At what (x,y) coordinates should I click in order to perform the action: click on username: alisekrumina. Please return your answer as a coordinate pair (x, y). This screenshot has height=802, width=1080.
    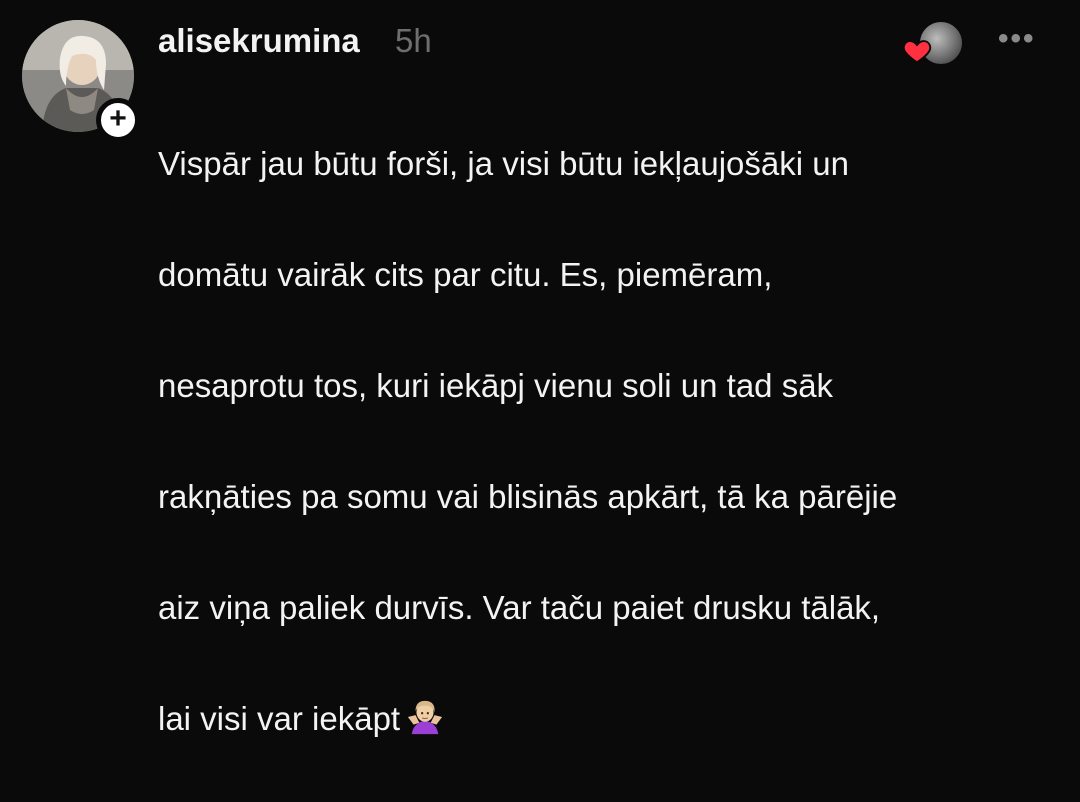
    Looking at the image, I should click on (259, 41).